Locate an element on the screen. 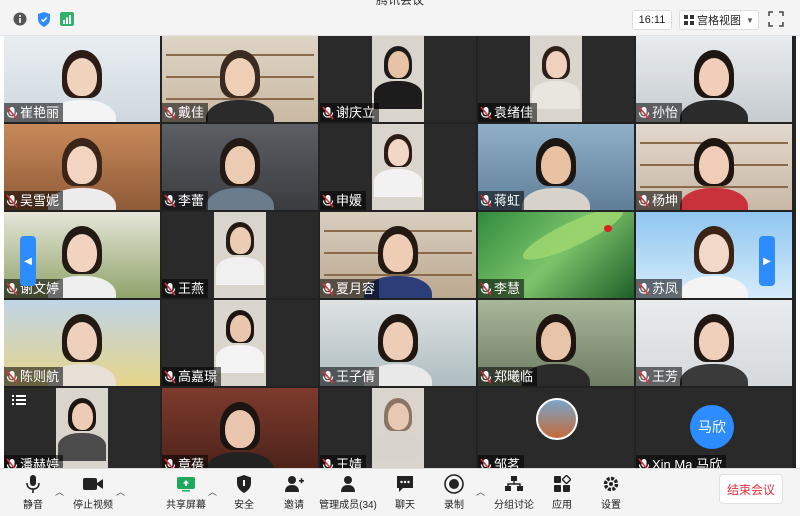 The width and height of the screenshot is (800, 516). manage-members-button: 管理成员(34) is located at coordinates (348, 493).